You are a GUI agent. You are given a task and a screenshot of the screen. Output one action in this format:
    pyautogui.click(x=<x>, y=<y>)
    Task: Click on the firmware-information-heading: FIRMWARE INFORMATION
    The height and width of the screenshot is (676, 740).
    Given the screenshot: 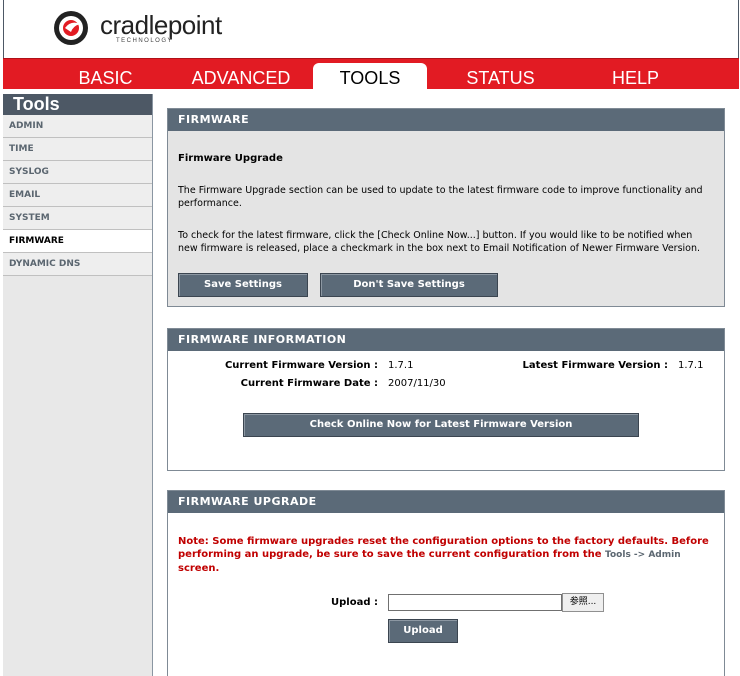 What is the action you would take?
    pyautogui.click(x=446, y=340)
    